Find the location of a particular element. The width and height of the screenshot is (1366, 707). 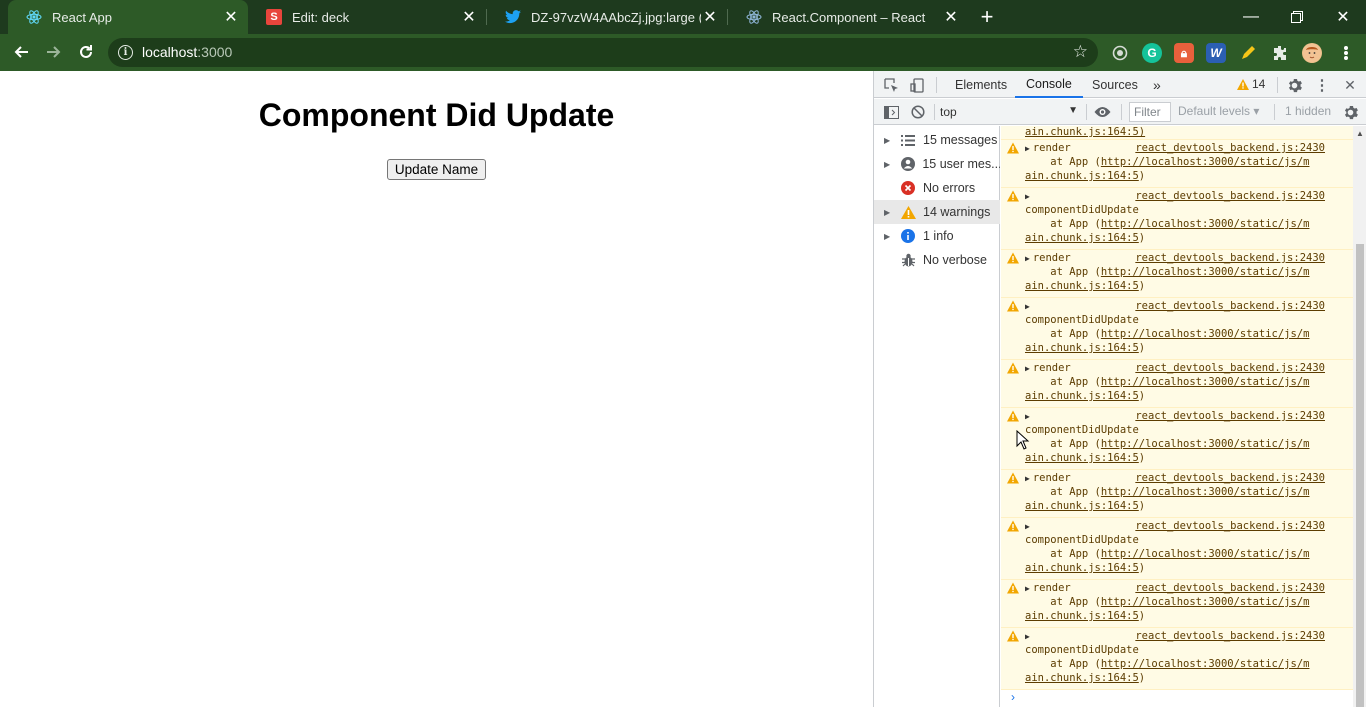

device-toolbar-icon is located at coordinates (917, 85).